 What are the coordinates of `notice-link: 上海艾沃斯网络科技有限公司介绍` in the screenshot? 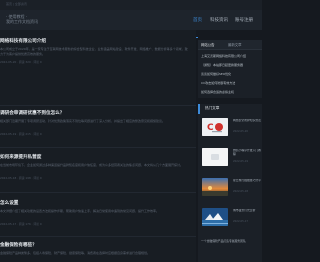 It's located at (223, 56).